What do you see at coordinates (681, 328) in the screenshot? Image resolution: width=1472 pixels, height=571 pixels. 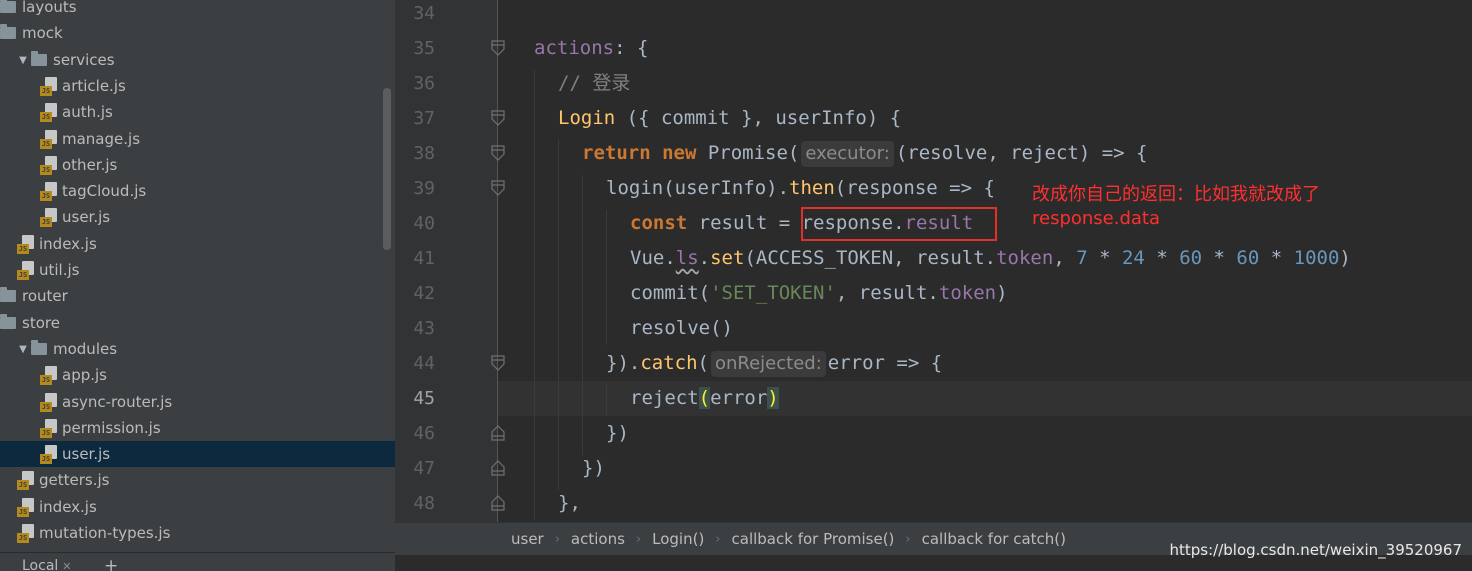 I see `code-line-43: resolve()` at bounding box center [681, 328].